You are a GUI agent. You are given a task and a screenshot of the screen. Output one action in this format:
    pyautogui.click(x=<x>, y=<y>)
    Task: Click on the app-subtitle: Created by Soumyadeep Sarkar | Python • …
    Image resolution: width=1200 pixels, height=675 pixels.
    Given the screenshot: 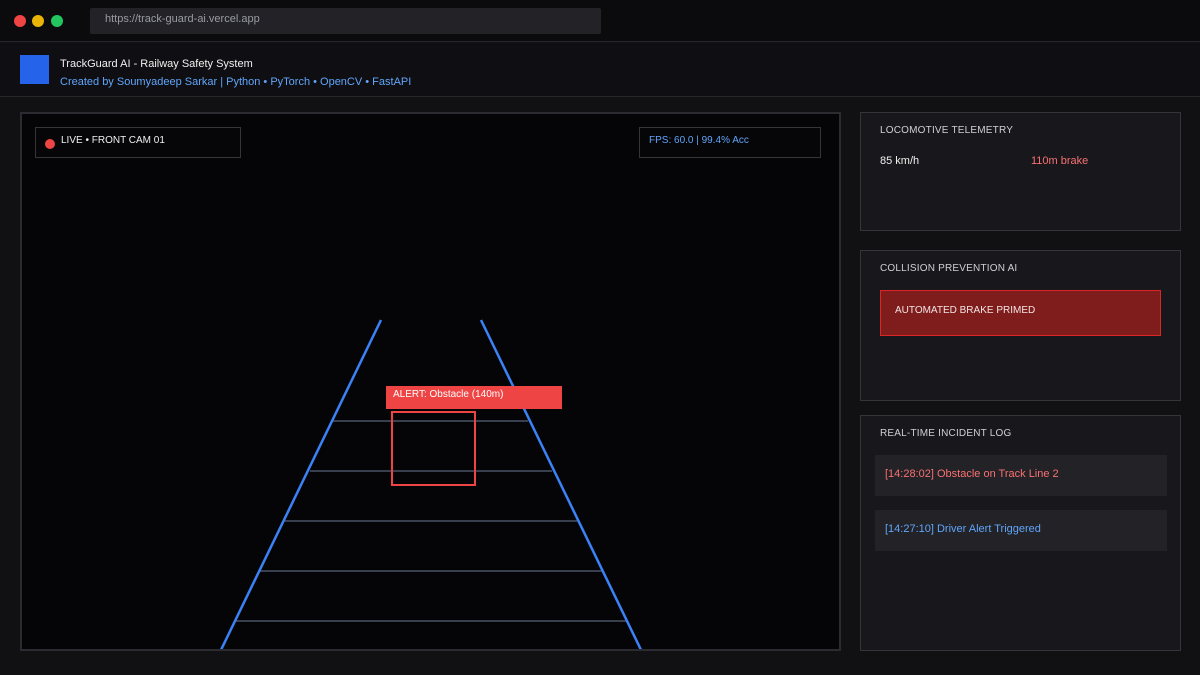 What is the action you would take?
    pyautogui.click(x=236, y=82)
    